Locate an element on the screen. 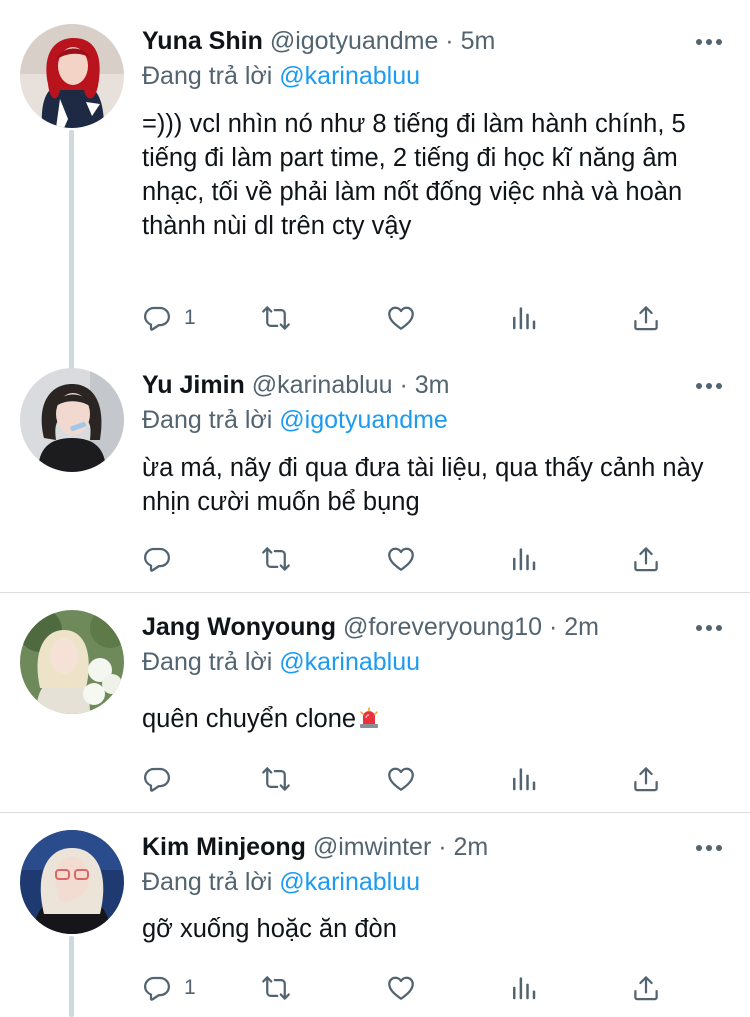 This screenshot has width=750, height=1017. tweet-header: Yuna Shin @igotyuandme · 5m is located at coordinates (318, 41).